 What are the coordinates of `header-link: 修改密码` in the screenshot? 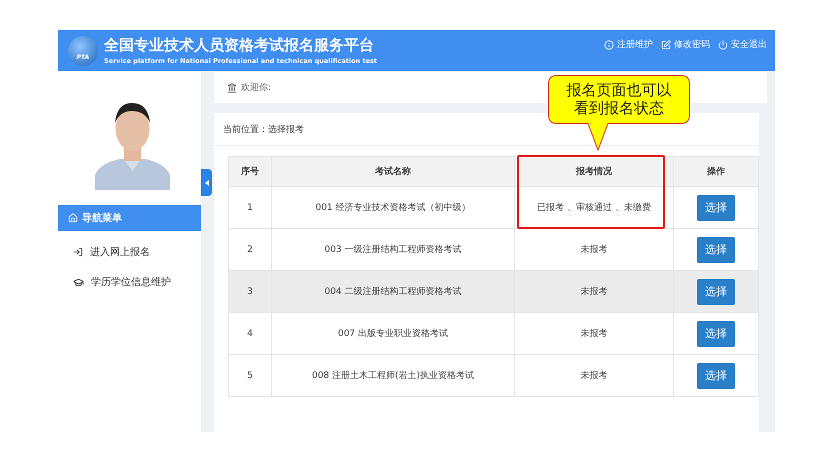 It's located at (685, 44).